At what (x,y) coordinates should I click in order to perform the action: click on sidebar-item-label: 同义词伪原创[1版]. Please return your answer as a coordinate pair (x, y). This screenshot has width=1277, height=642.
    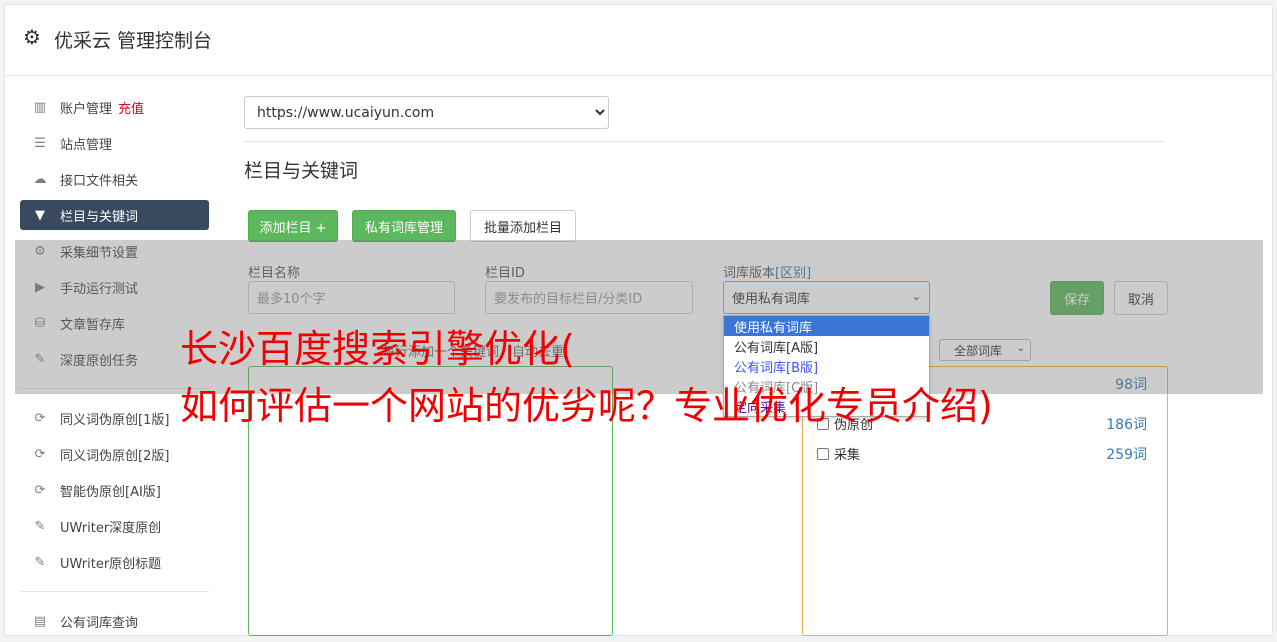
    Looking at the image, I should click on (115, 420).